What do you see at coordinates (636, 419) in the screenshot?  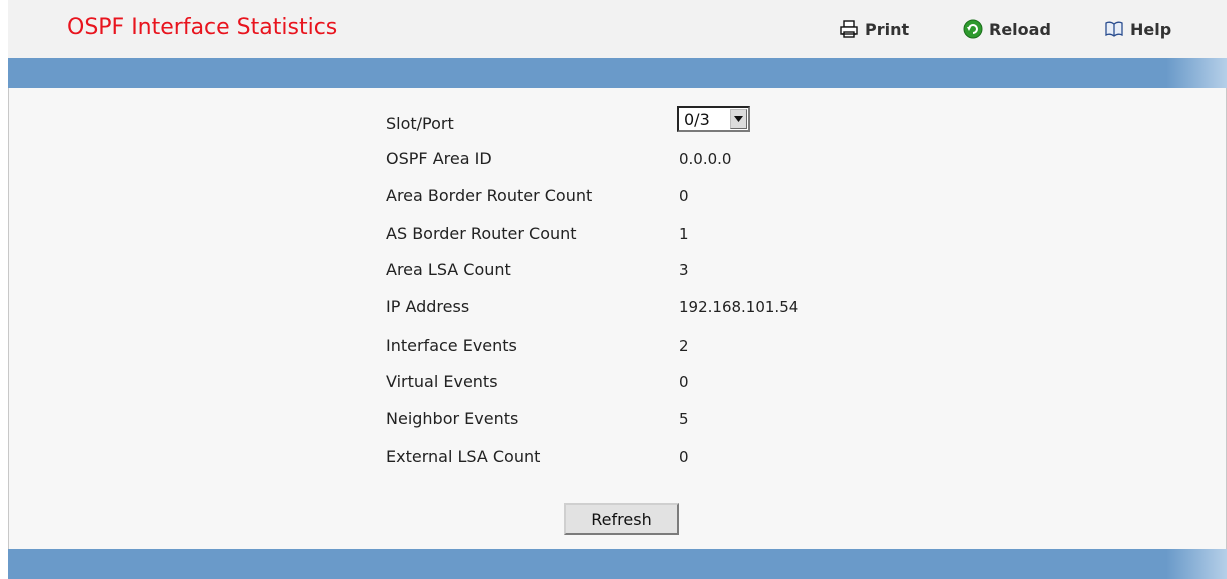 I see `field-row: Neighbor Events 5` at bounding box center [636, 419].